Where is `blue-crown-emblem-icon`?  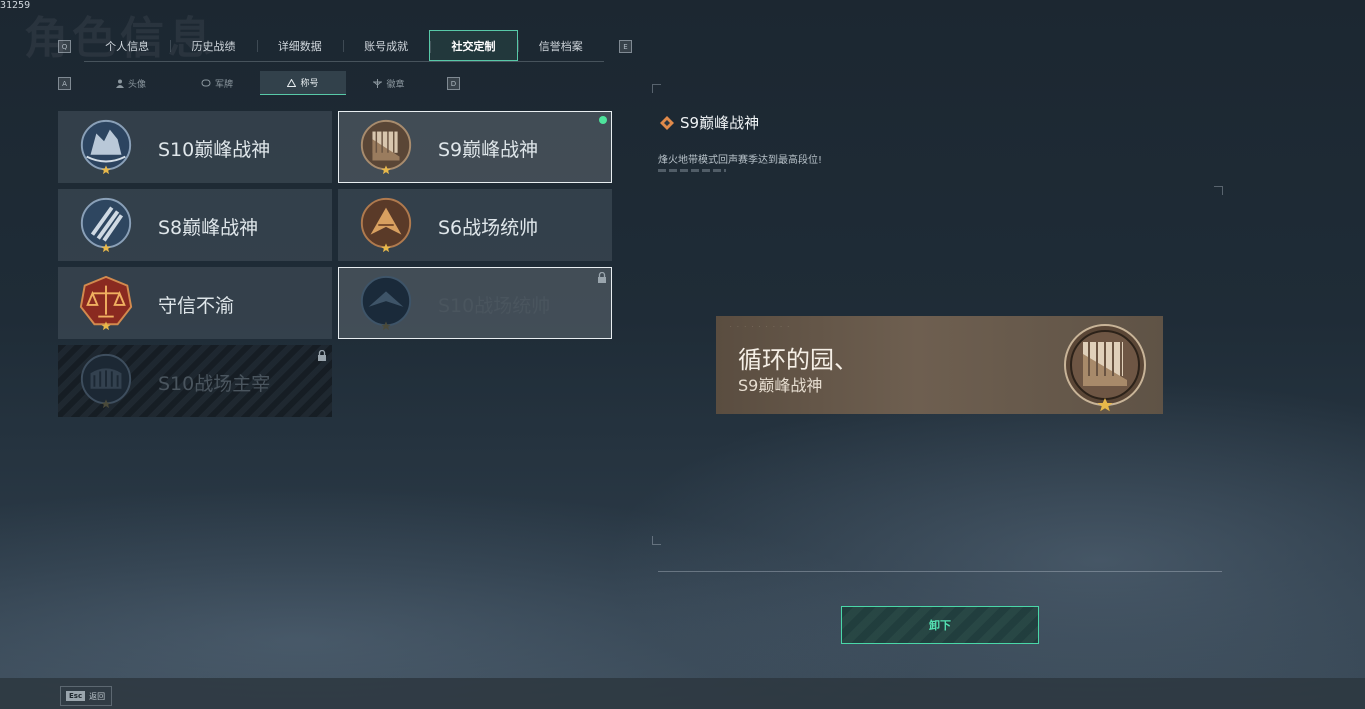 blue-crown-emblem-icon is located at coordinates (106, 147).